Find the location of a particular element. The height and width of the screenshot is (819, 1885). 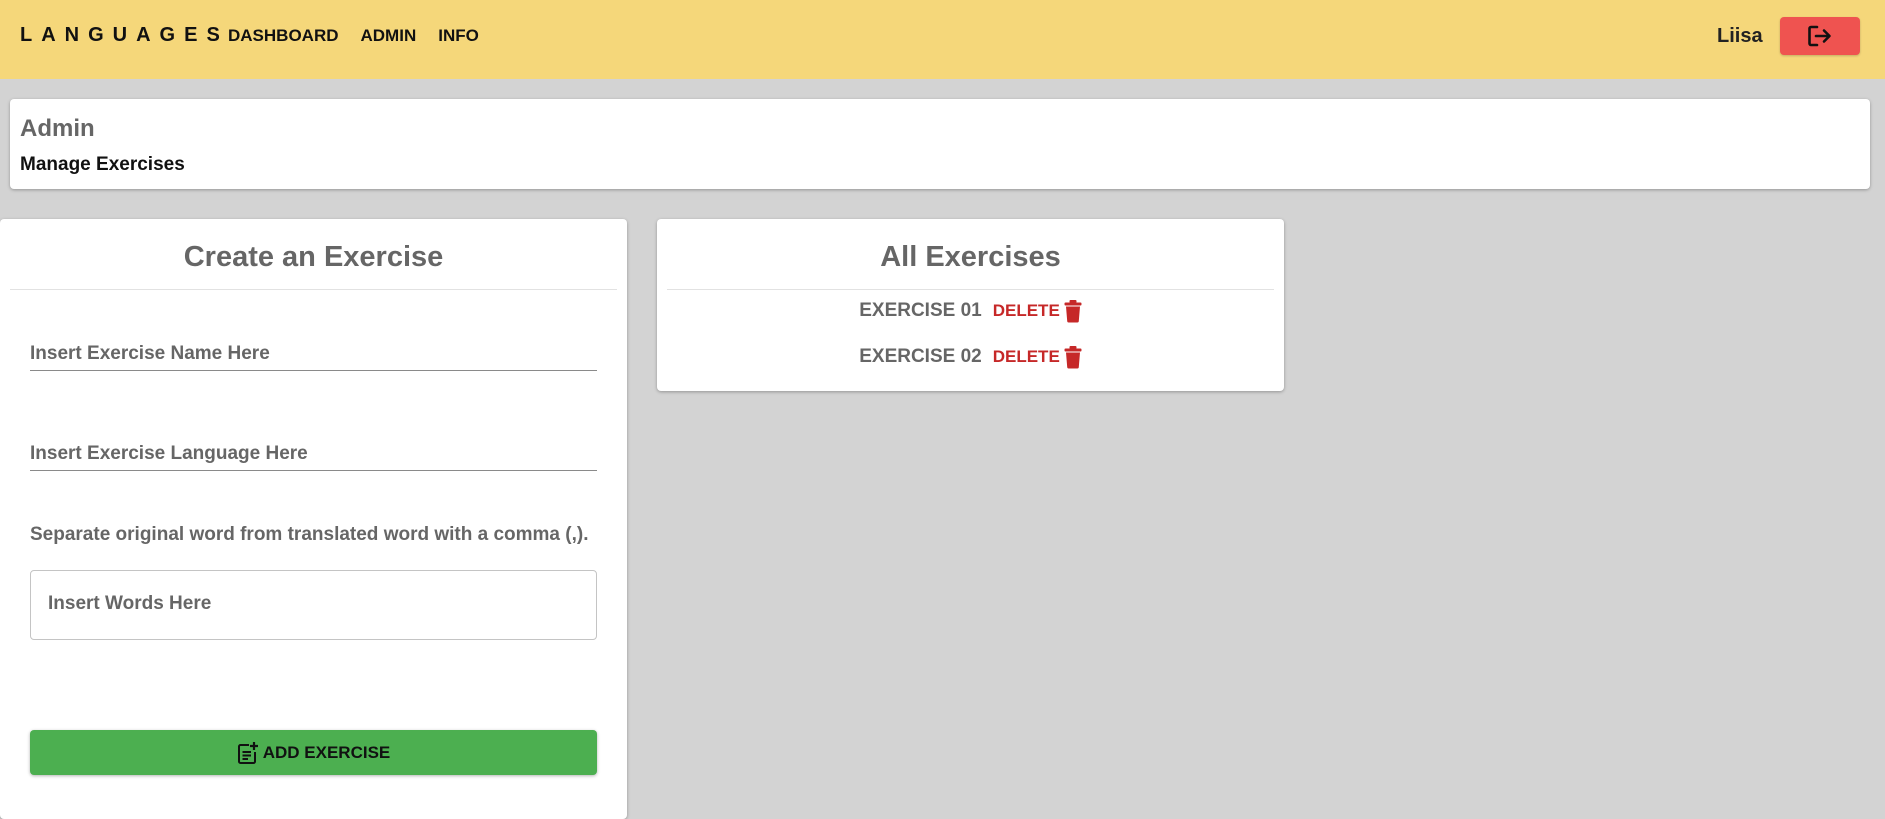

main-nav: DASHBOARD ADMIN INFO is located at coordinates (364, 36).